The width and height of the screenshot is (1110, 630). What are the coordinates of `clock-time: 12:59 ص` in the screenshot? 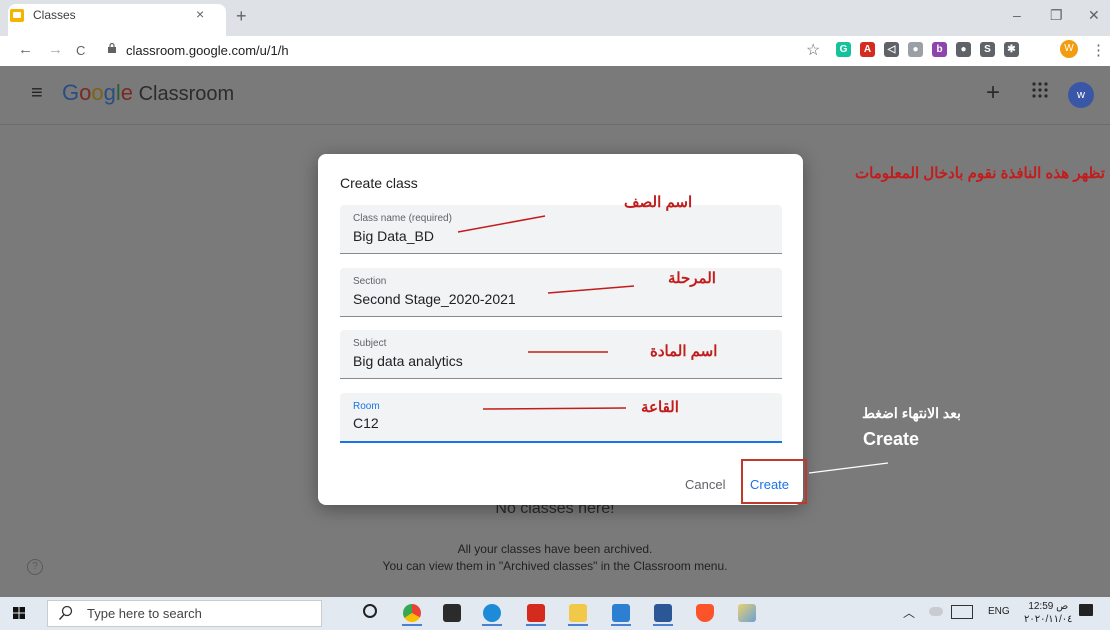 It's located at (1048, 606).